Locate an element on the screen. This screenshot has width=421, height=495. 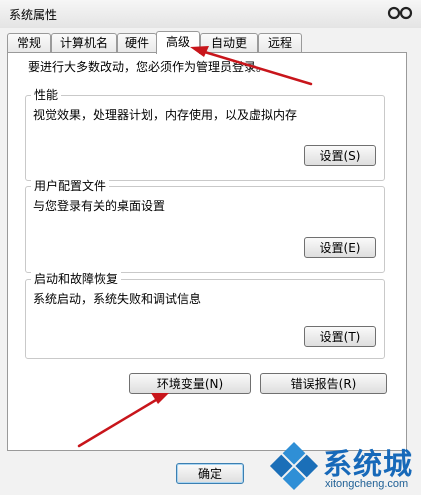
performance-description: 视觉效果，处理器计划，内存使用，以及虚拟内存 is located at coordinates (165, 115).